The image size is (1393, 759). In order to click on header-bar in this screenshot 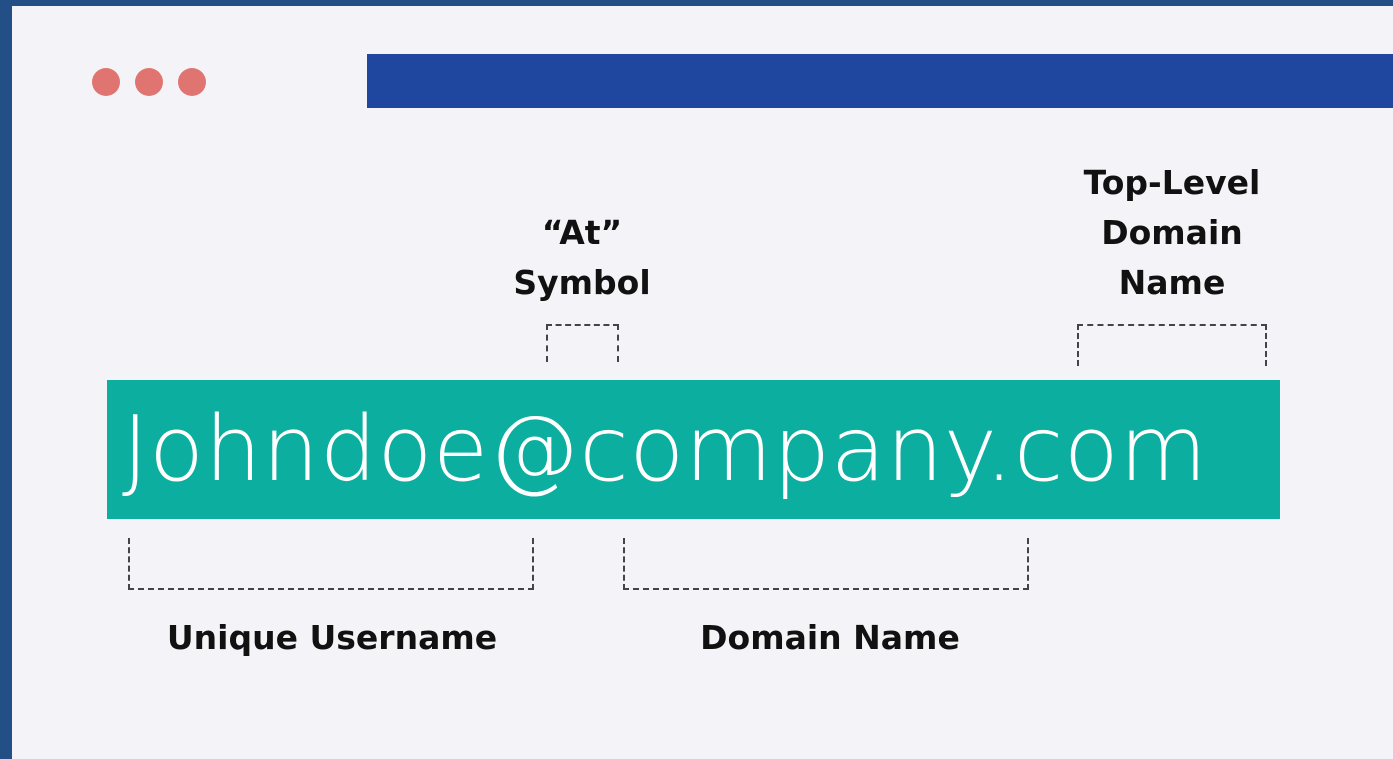, I will do `click(880, 81)`.